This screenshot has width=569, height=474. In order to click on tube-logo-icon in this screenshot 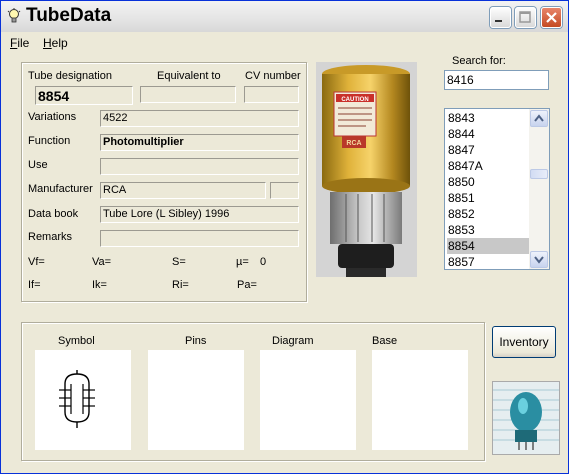, I will do `click(526, 418)`.